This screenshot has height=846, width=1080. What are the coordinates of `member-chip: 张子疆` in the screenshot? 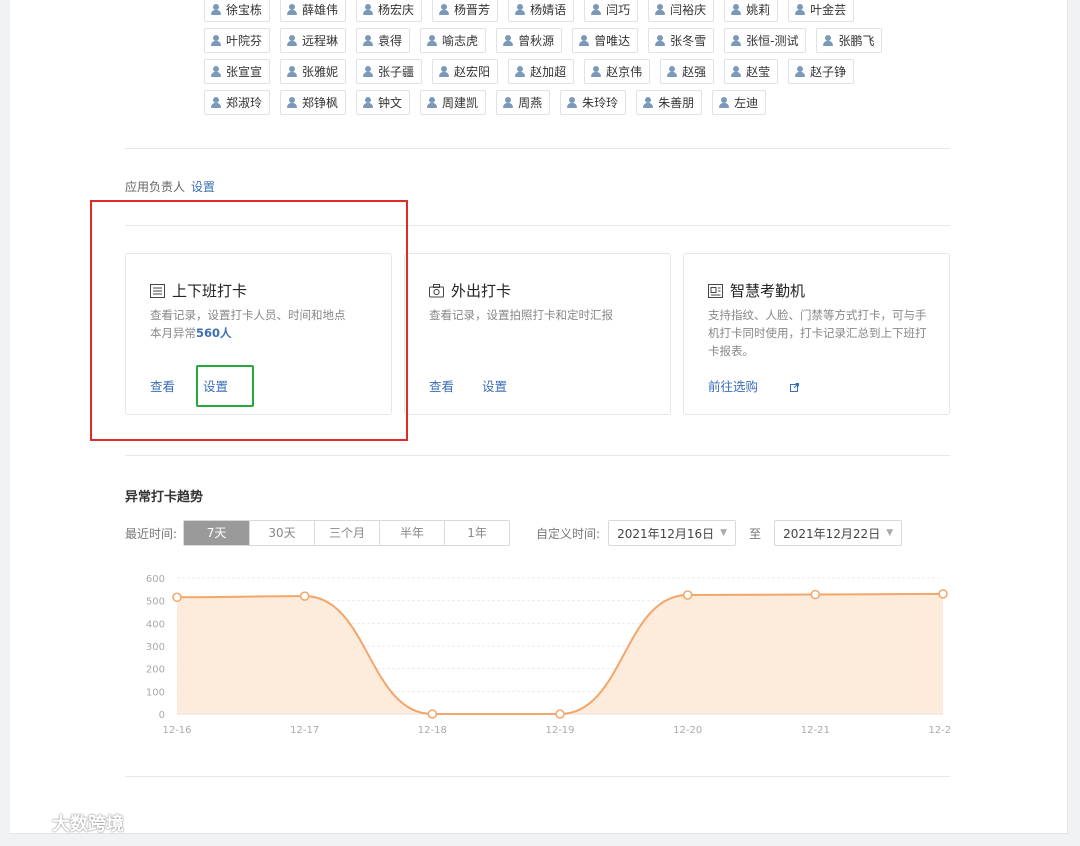 It's located at (389, 71).